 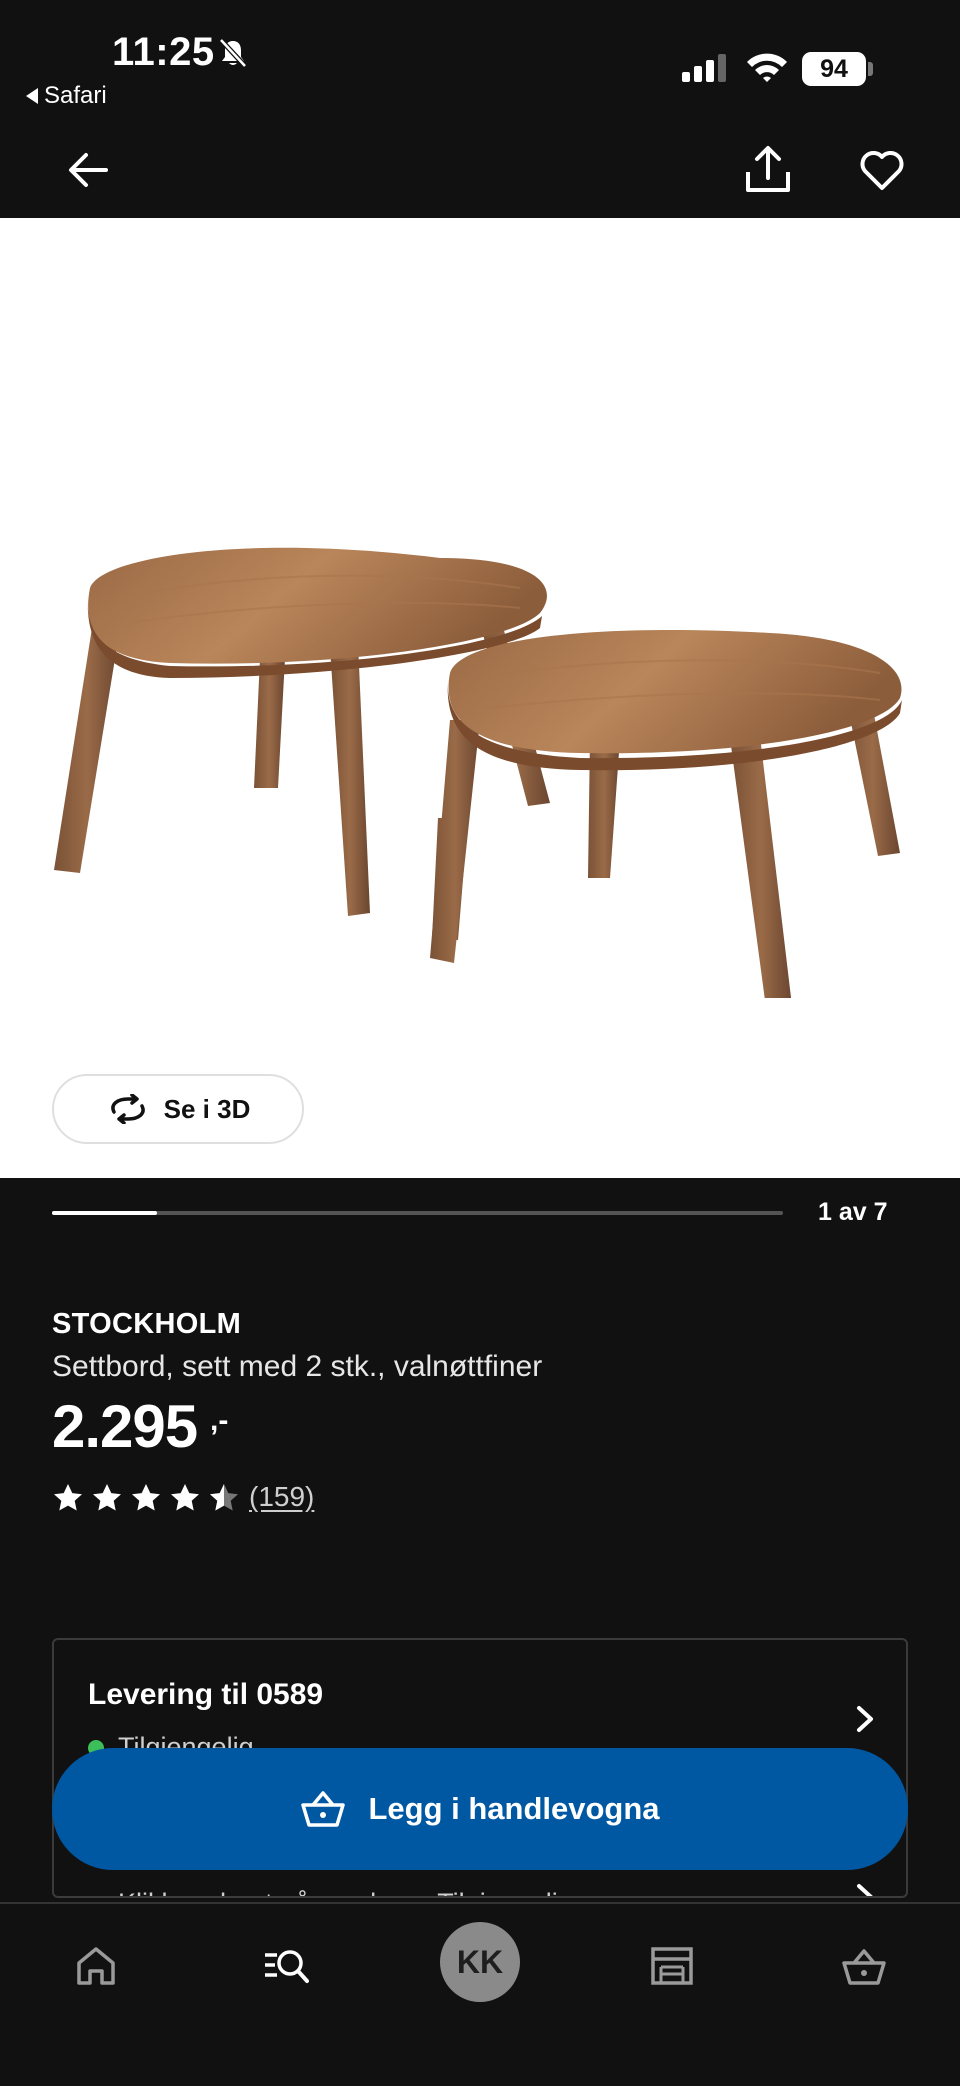 What do you see at coordinates (233, 53) in the screenshot?
I see `bell-muted-icon` at bounding box center [233, 53].